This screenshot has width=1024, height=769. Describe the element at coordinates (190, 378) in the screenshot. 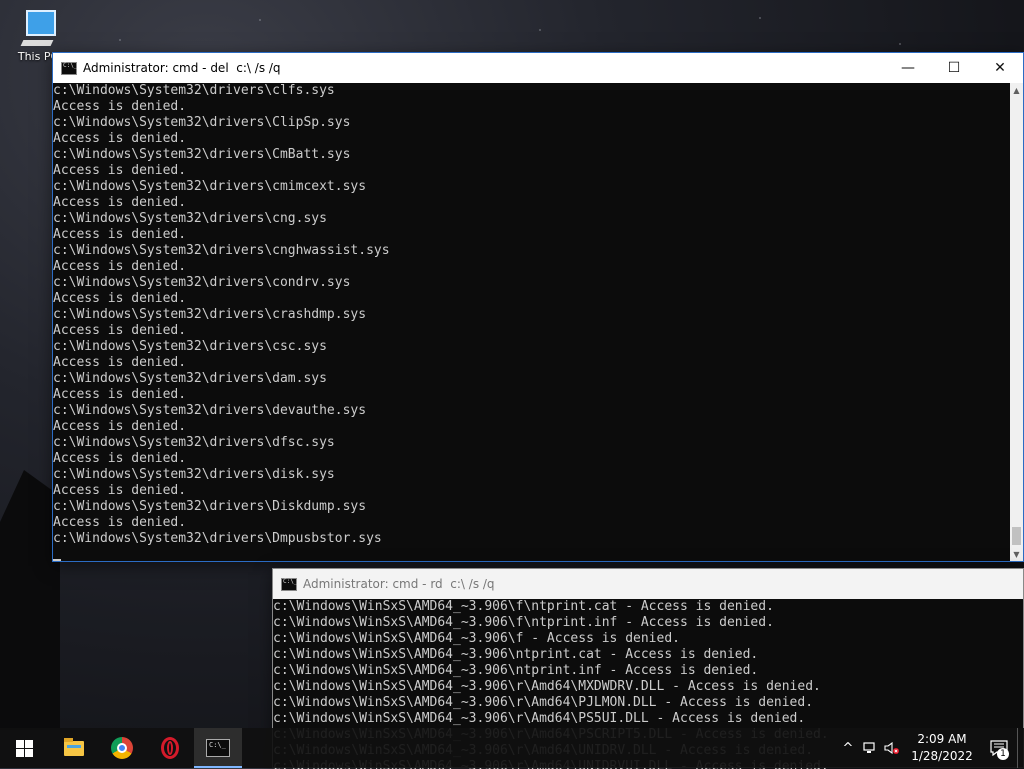

I see `console-line: c:\Windows\System32\drivers\dam.sys` at that location.